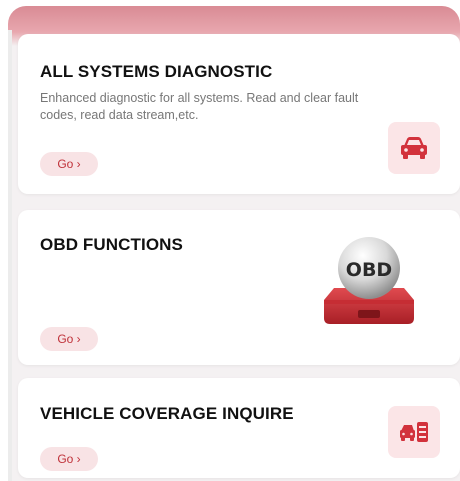  Describe the element at coordinates (414, 432) in the screenshot. I see `vehicle-coverage-icon` at that location.